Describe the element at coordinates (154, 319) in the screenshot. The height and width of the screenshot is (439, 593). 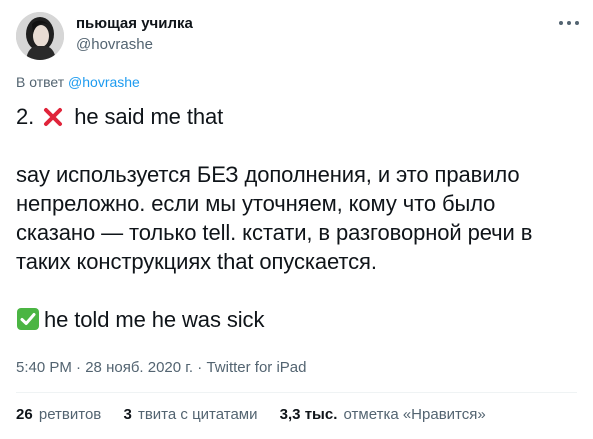
I see `correct-example: he told me he was sick` at that location.